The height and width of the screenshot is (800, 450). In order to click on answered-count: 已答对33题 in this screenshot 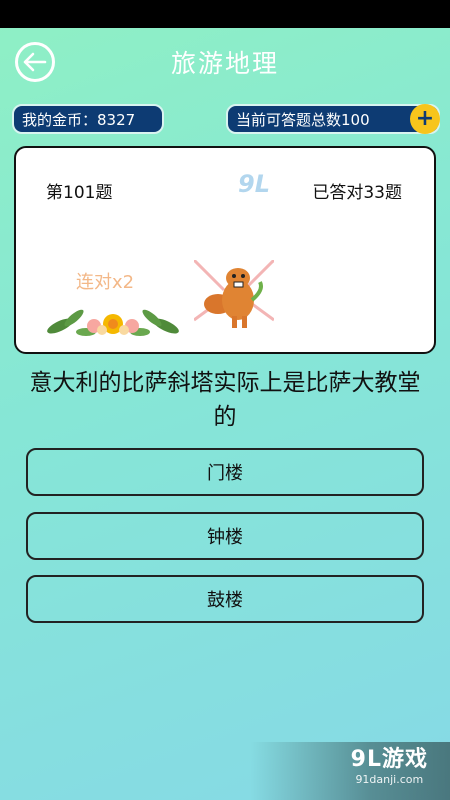, I will do `click(357, 193)`.